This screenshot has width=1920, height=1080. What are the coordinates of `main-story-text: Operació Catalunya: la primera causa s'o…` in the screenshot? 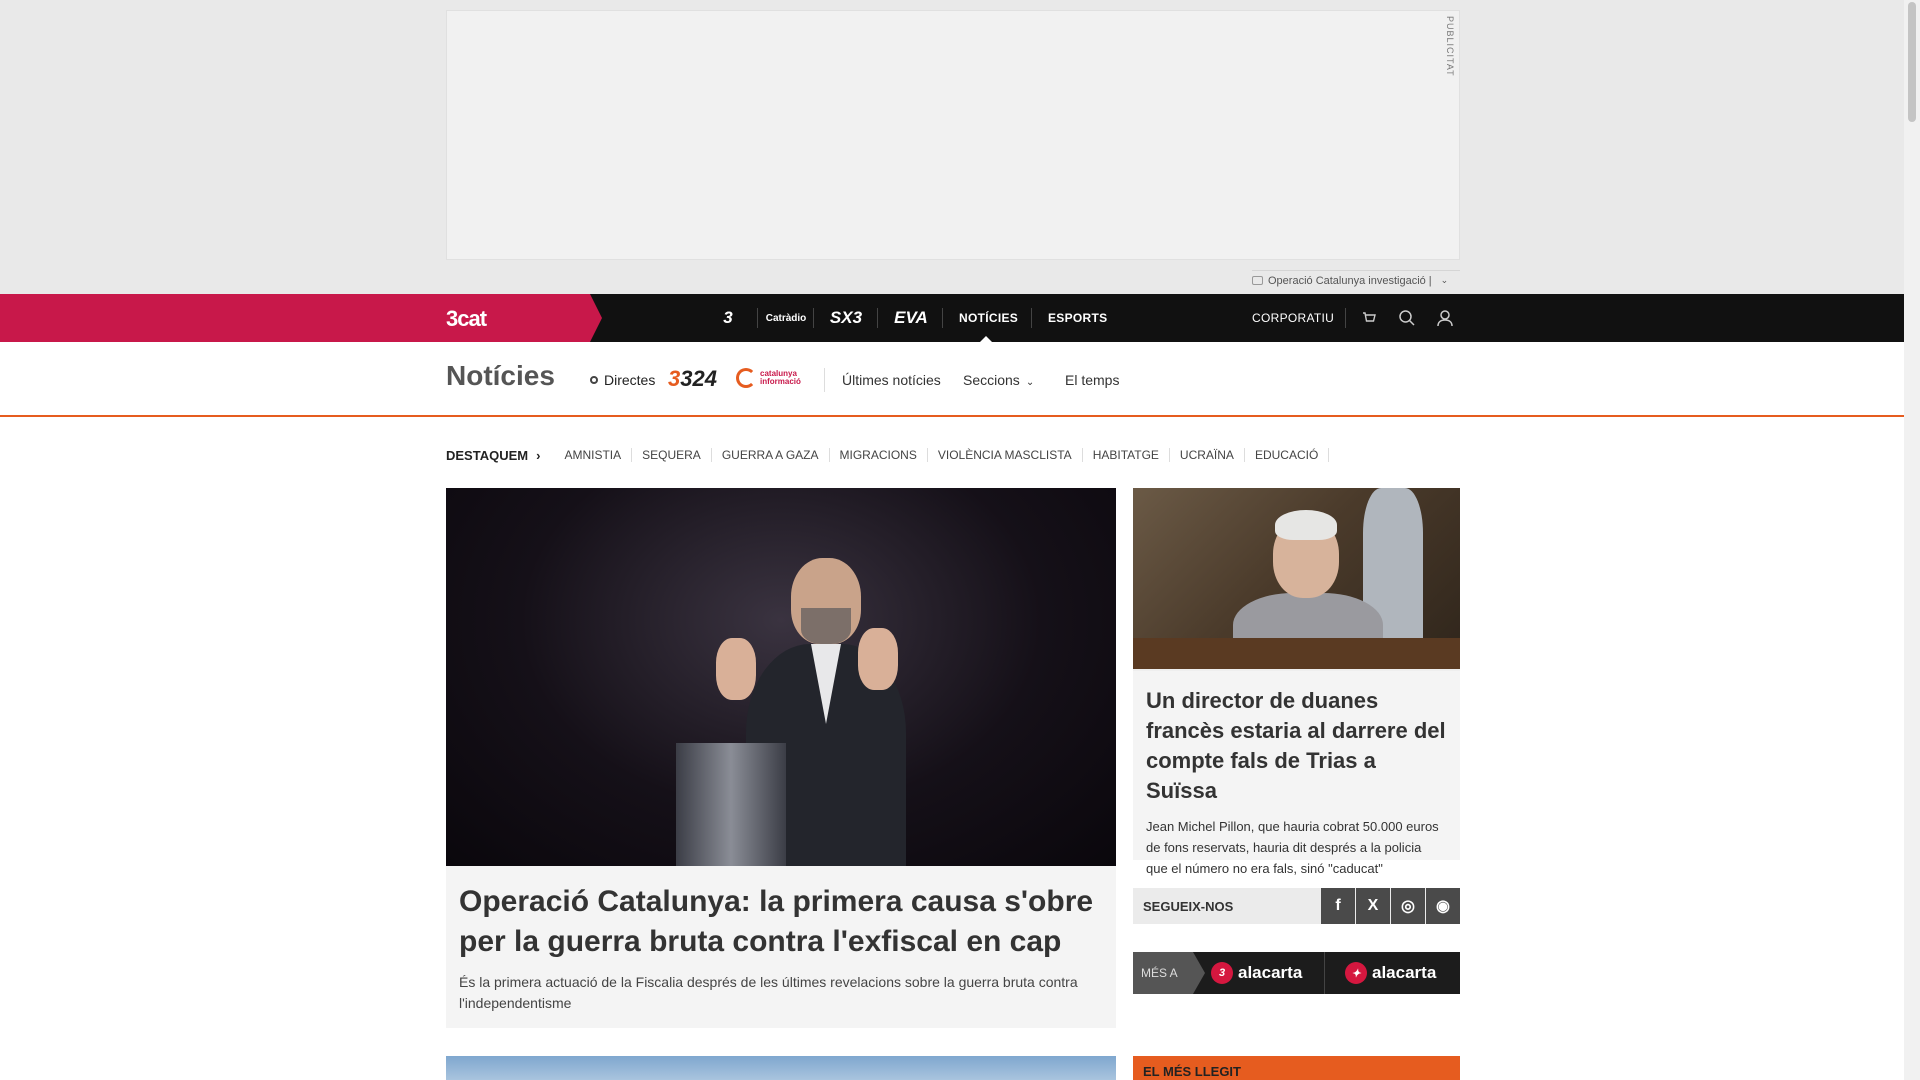 It's located at (779, 948).